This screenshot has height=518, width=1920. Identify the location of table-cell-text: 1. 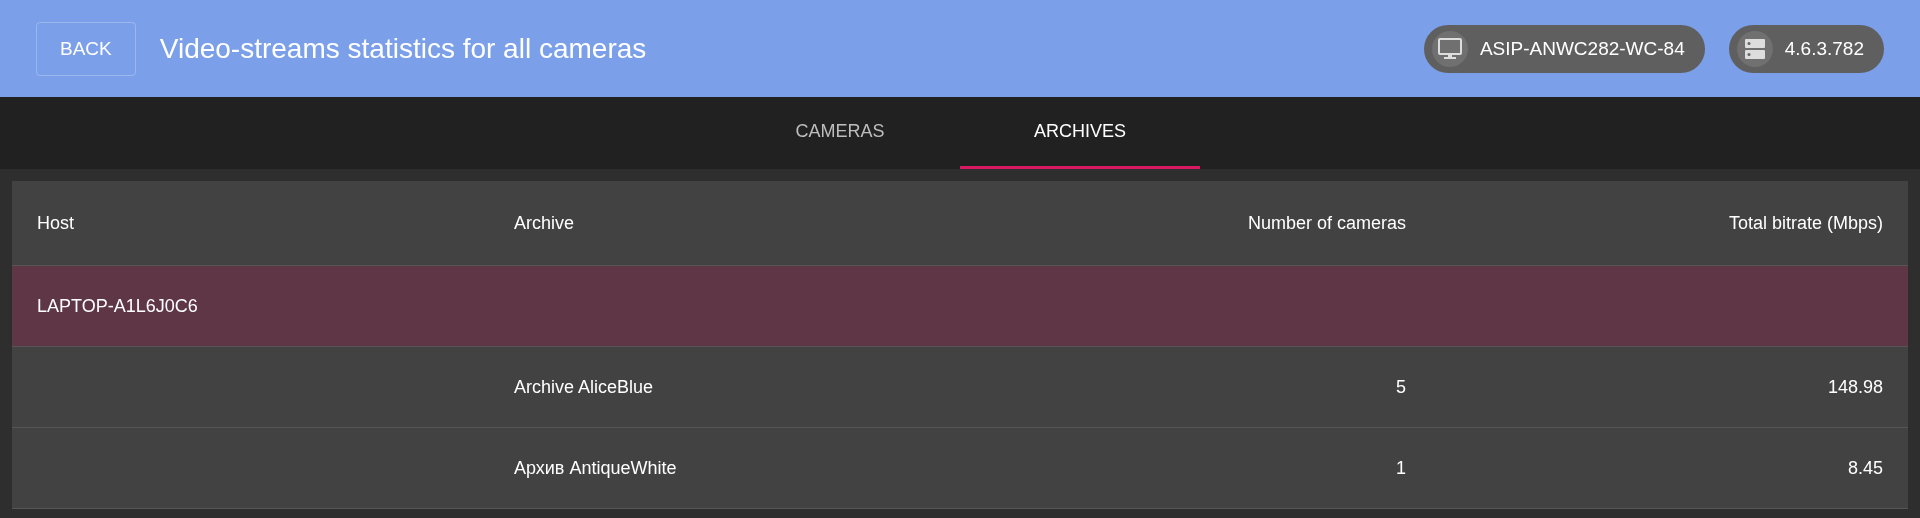
(1401, 468).